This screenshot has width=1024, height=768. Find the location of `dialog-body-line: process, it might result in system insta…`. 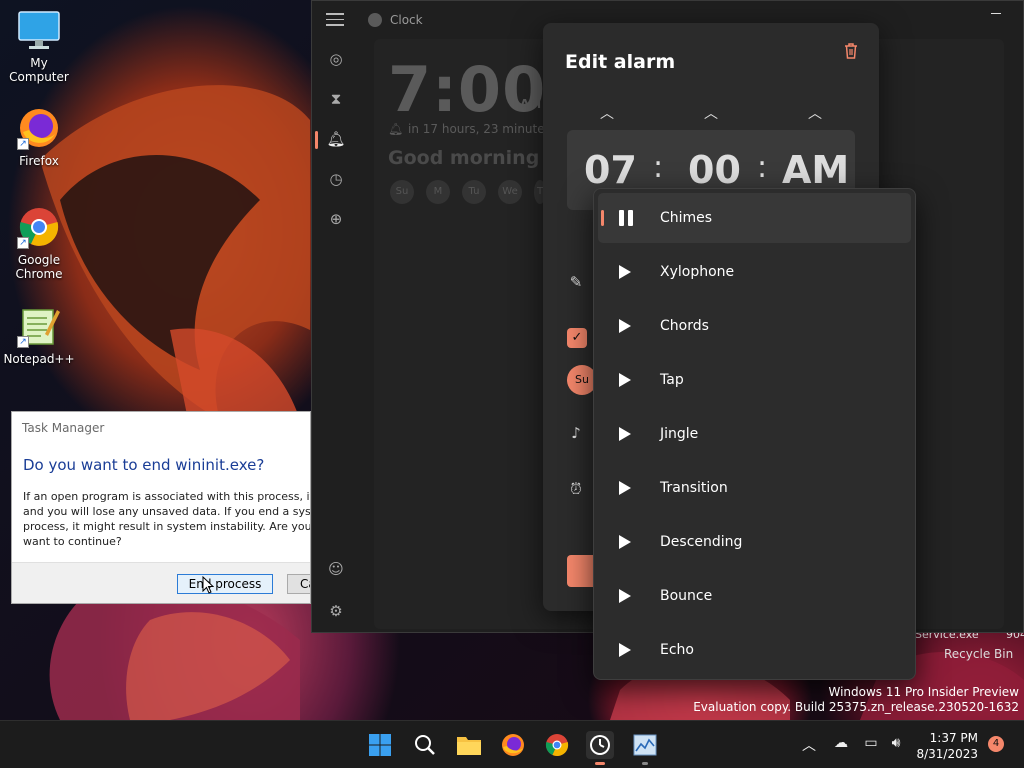

dialog-body-line: process, it might result in system insta… is located at coordinates (167, 526).